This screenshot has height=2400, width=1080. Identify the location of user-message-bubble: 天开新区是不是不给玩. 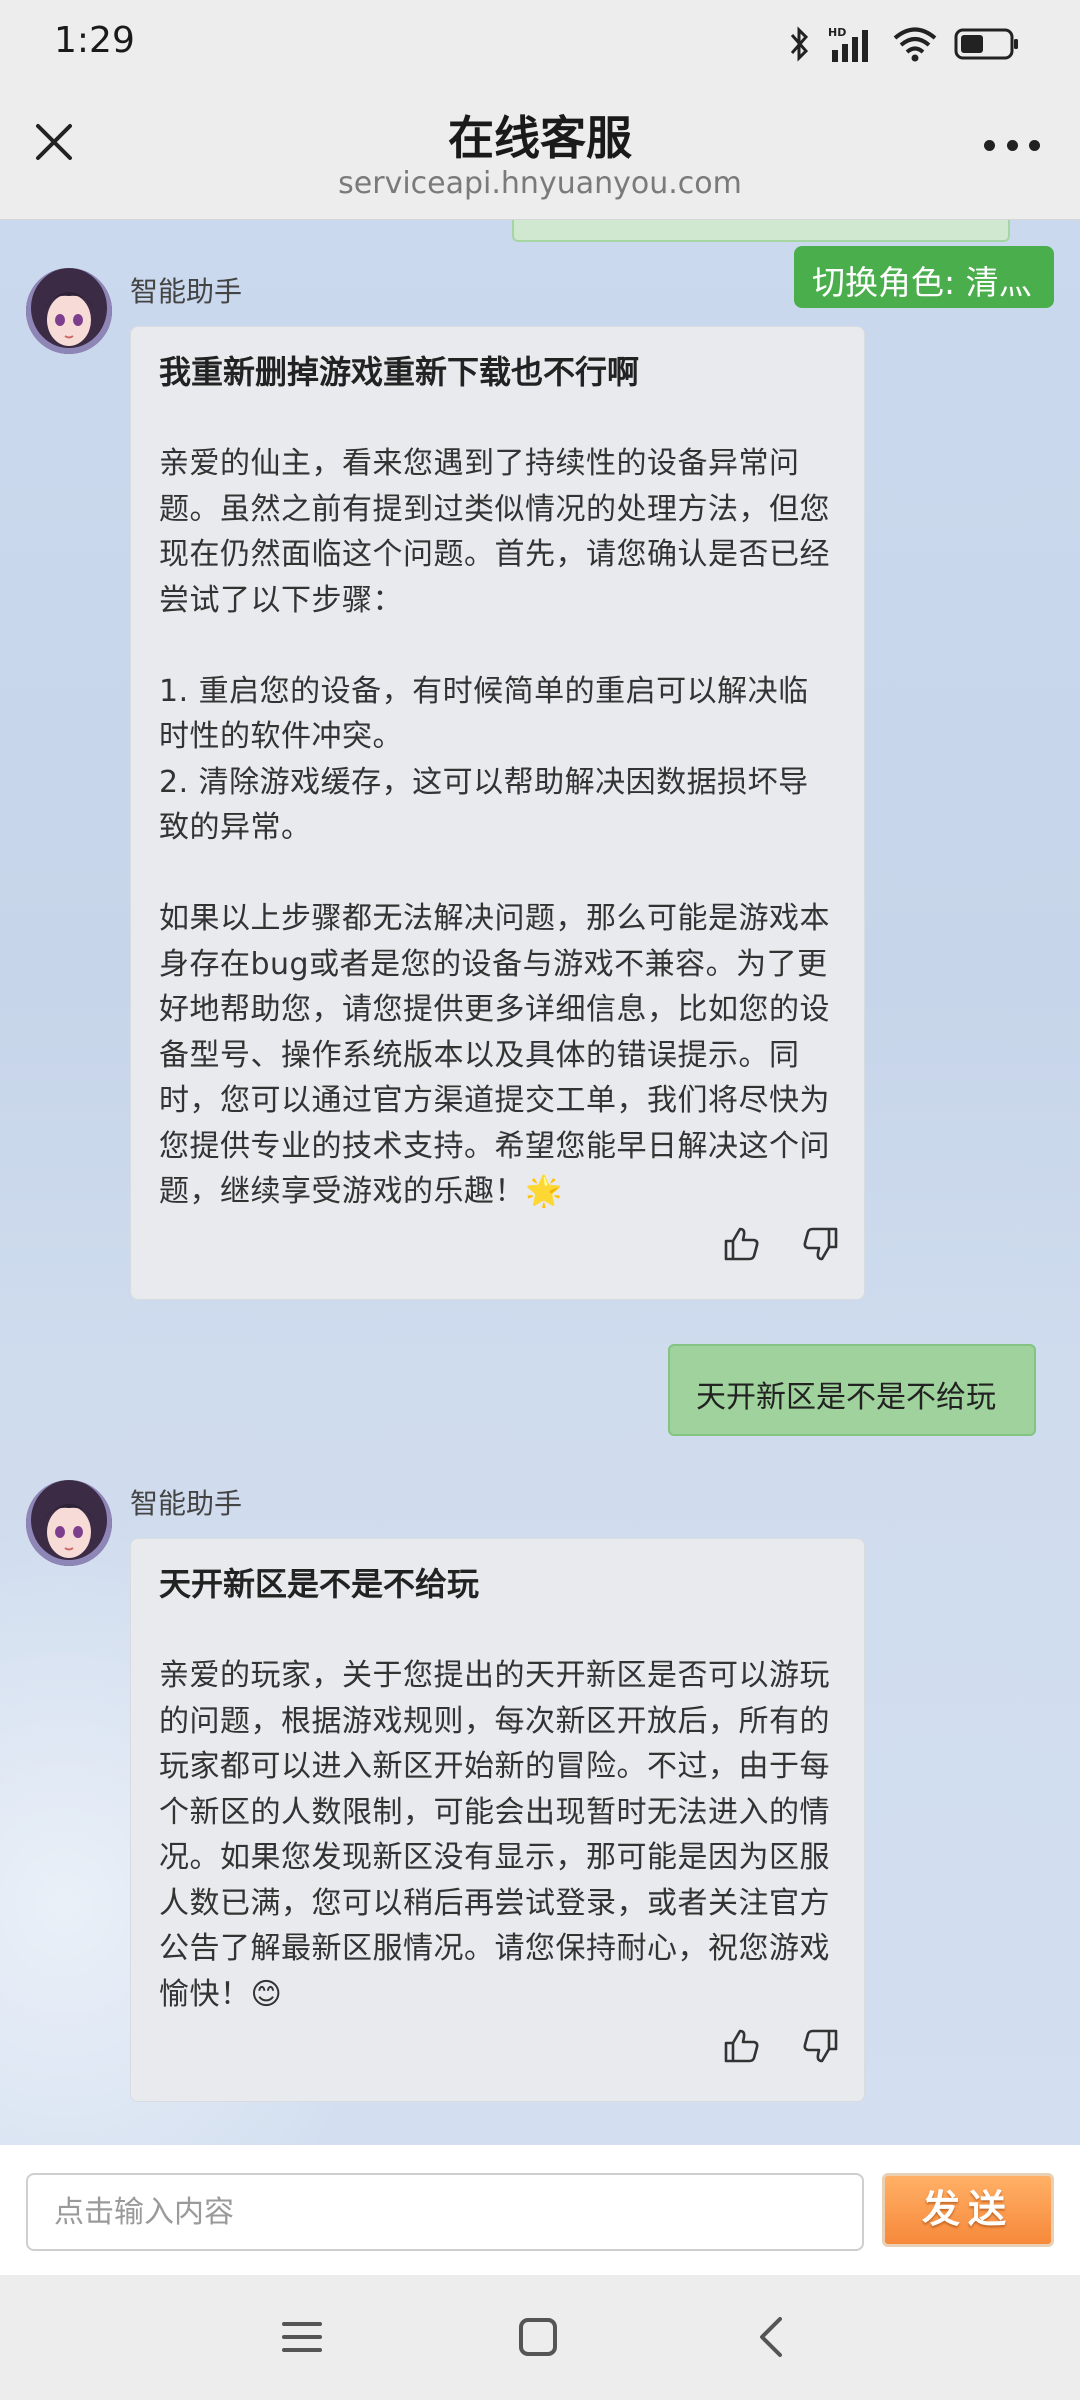
(852, 1390).